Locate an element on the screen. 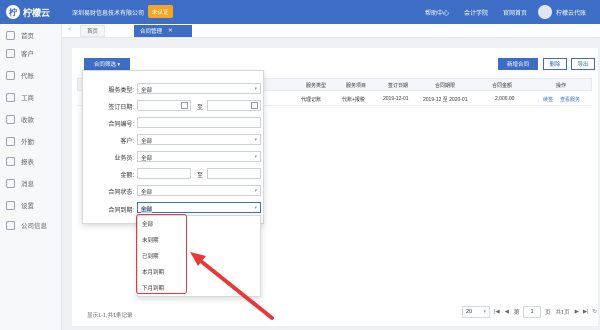 The image size is (600, 330). sidebar-item-customer: 客户 is located at coordinates (31, 53).